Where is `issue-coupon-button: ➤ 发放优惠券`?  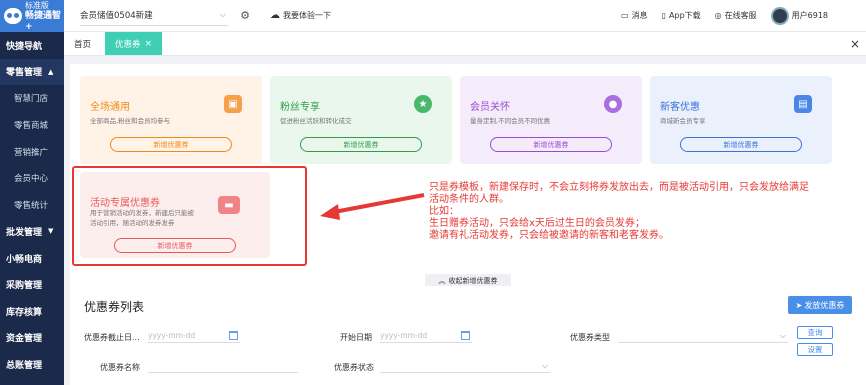 issue-coupon-button: ➤ 发放优惠券 is located at coordinates (820, 305).